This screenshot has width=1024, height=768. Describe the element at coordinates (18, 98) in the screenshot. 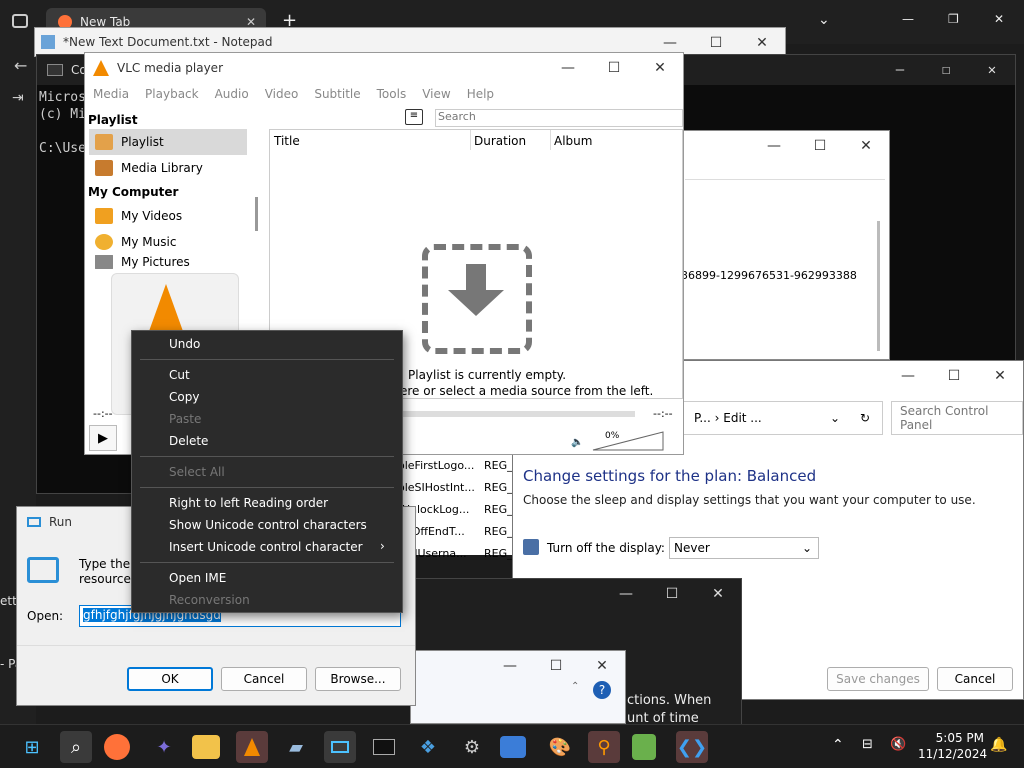

I see `sign-in-icon: ⇥` at that location.